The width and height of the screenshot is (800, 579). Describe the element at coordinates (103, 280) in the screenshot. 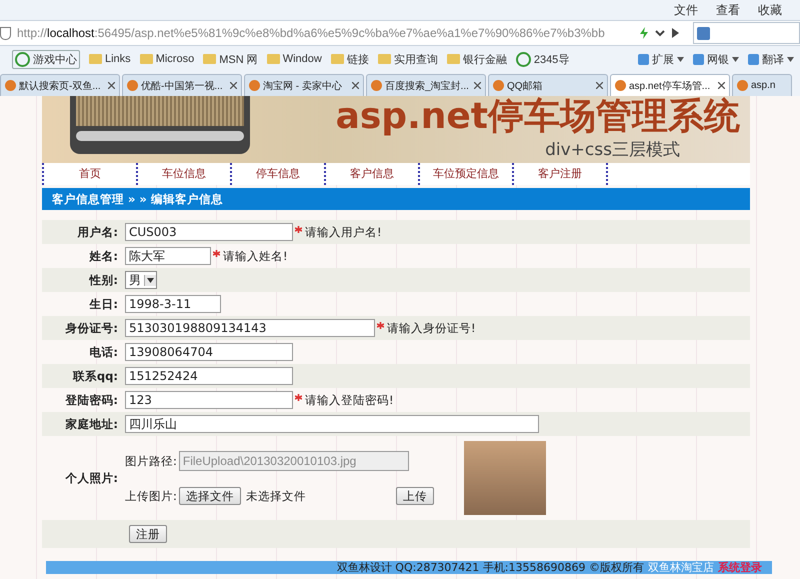

I see `field-label: 性别:` at that location.